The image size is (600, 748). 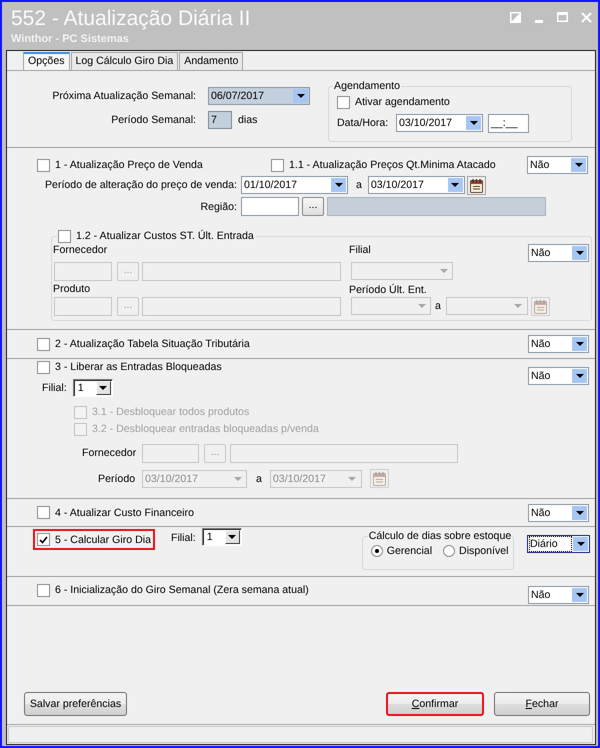 I want to click on radio-option: Disponível, so click(x=476, y=551).